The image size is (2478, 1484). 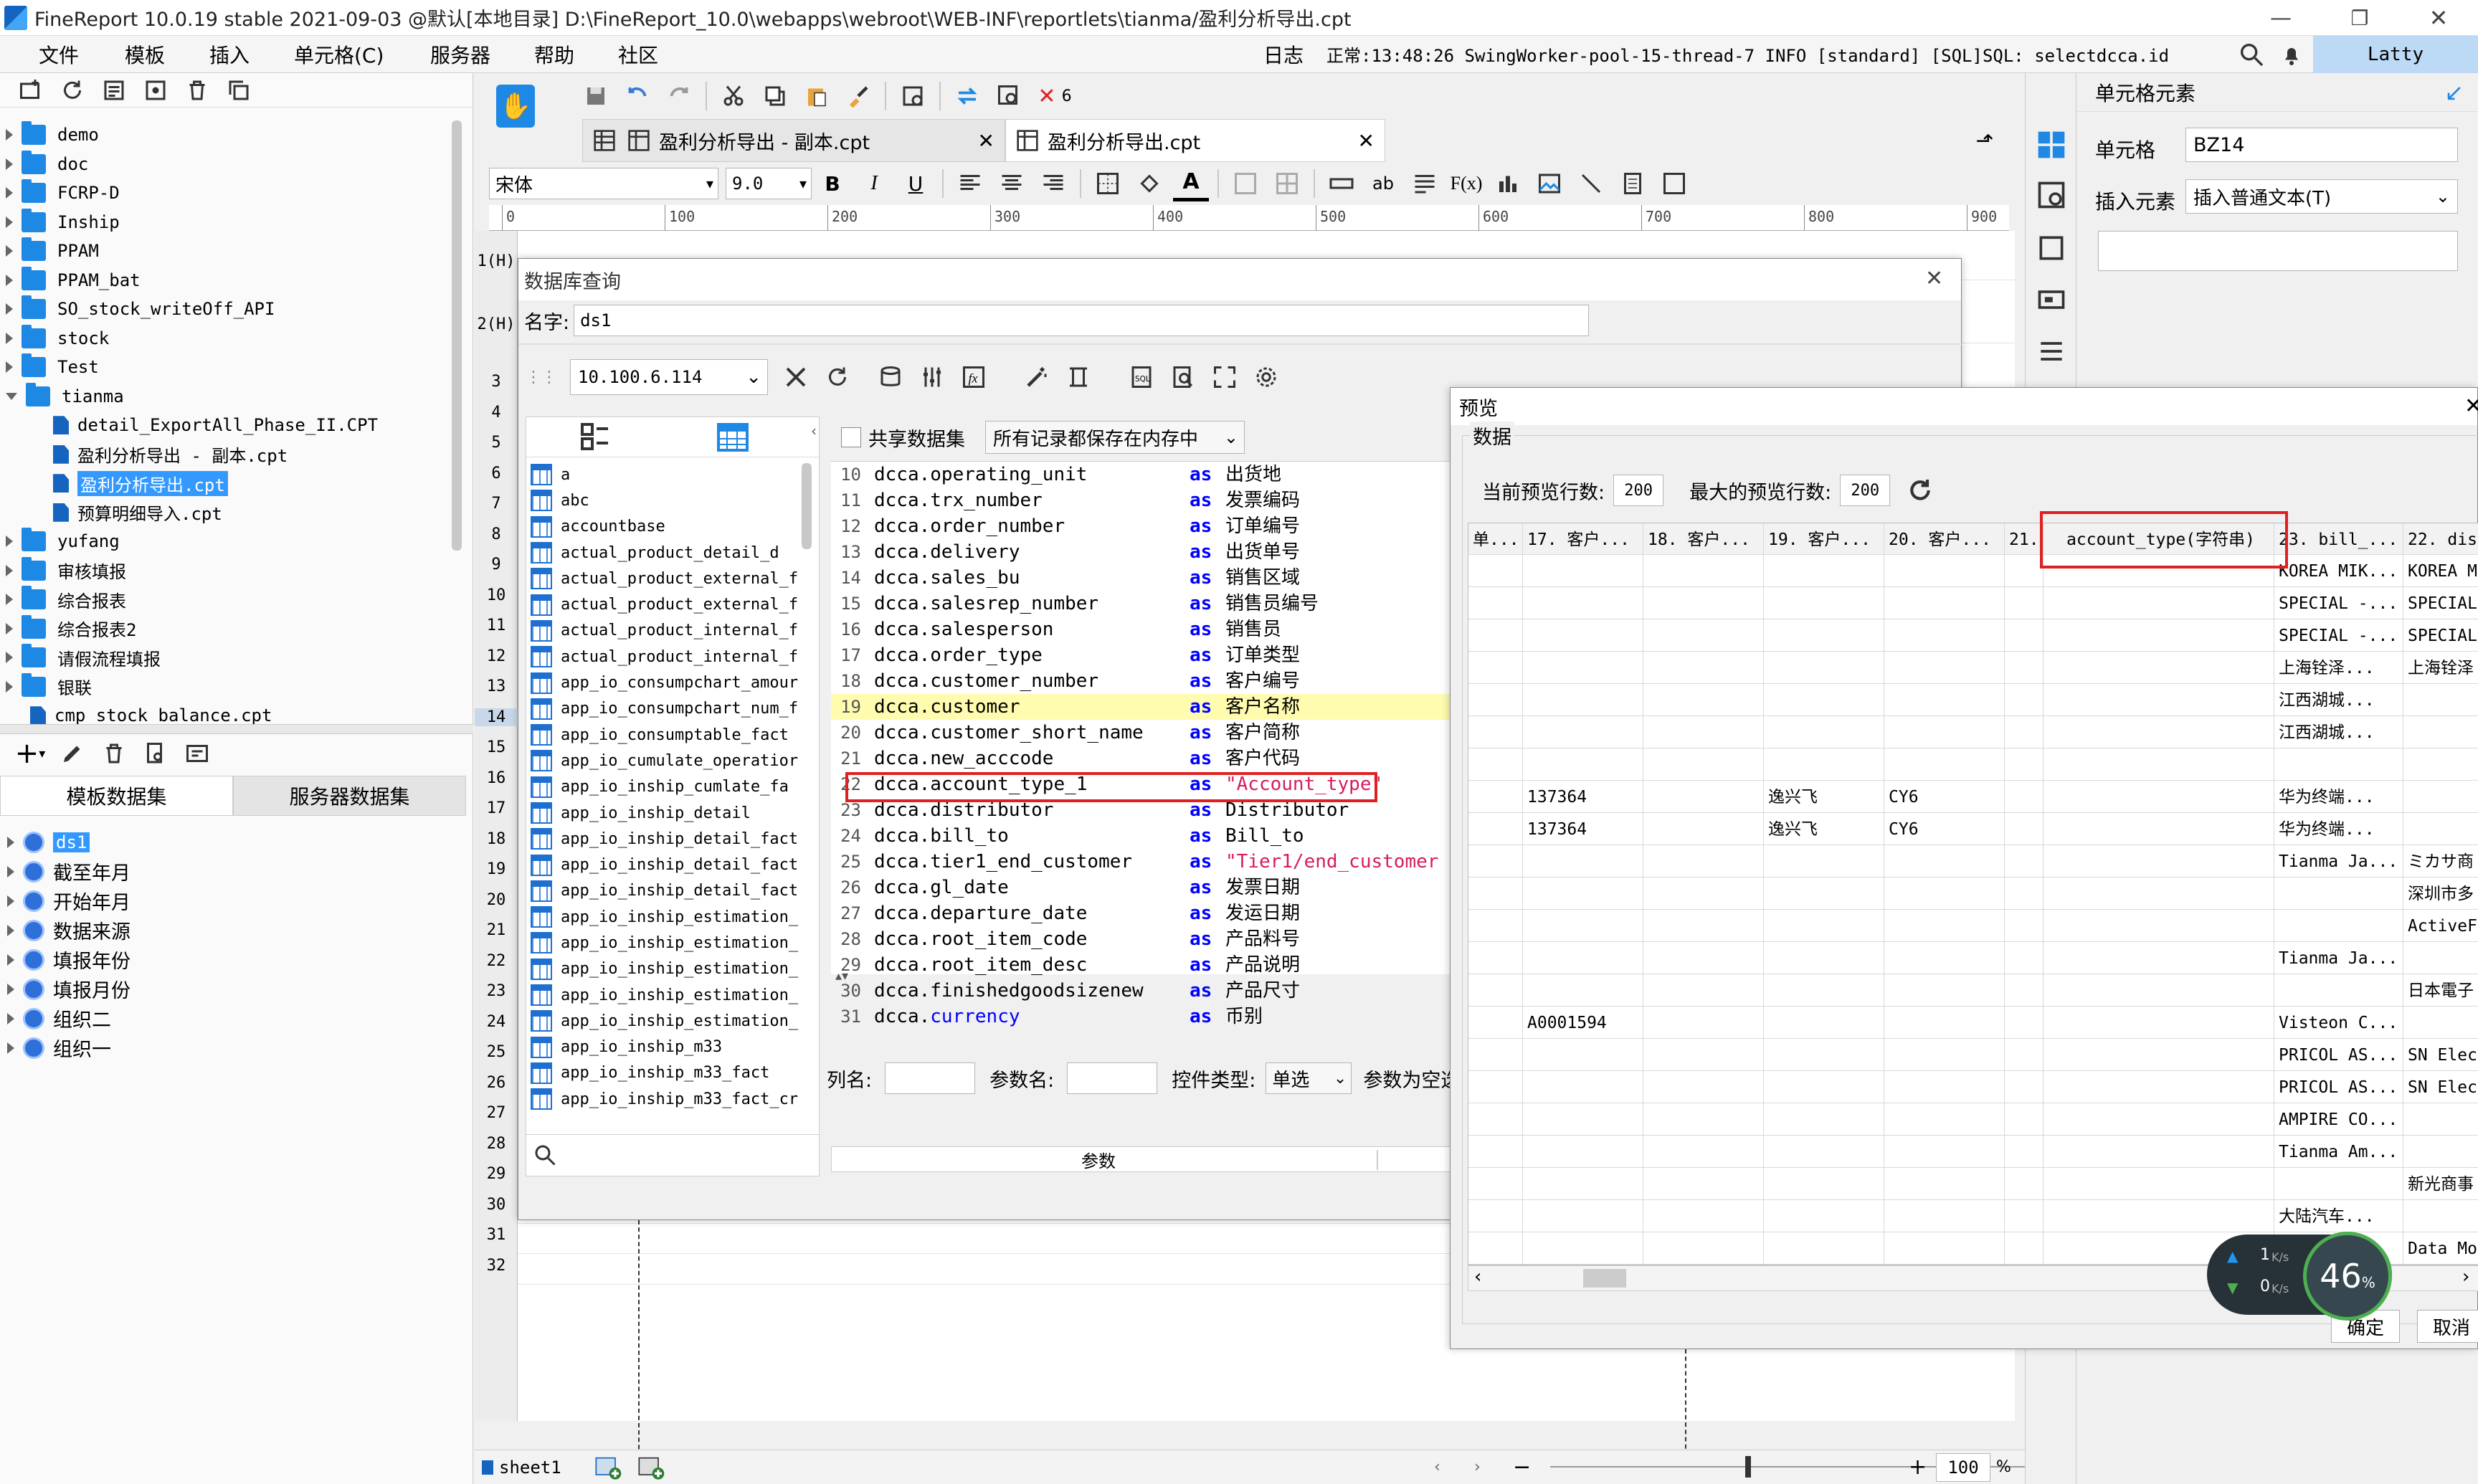 I want to click on row-number: 31, so click(x=496, y=1235).